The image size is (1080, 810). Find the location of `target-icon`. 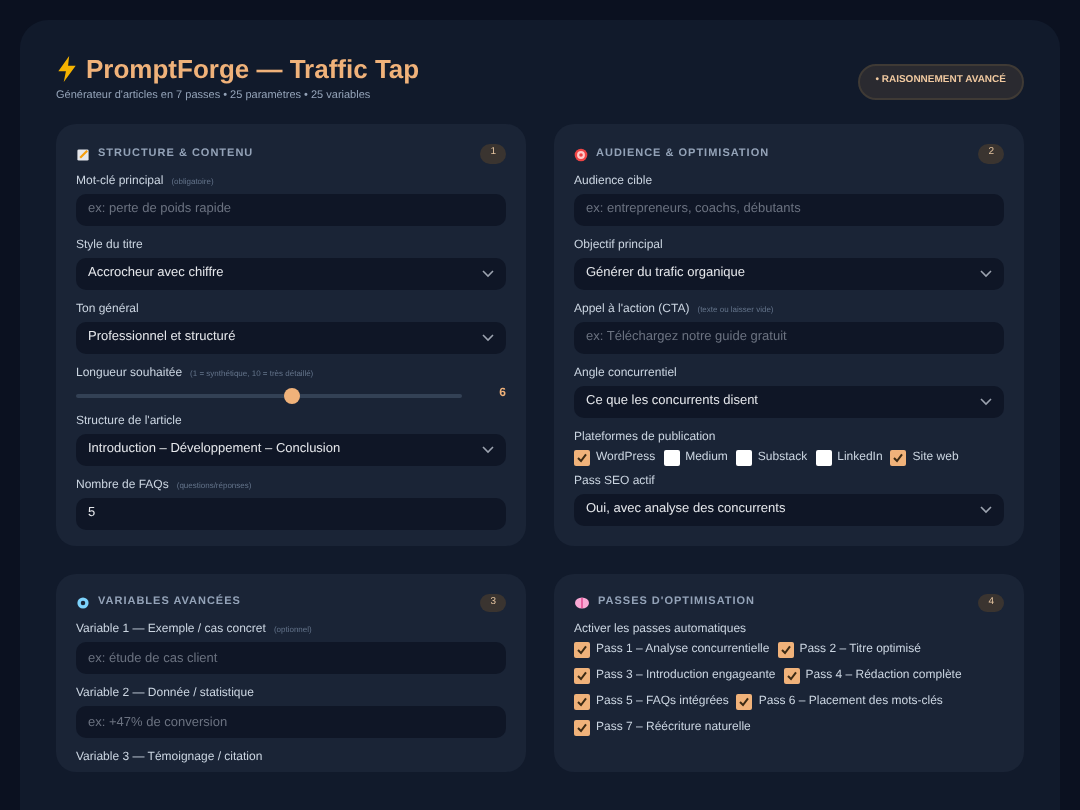

target-icon is located at coordinates (581, 154).